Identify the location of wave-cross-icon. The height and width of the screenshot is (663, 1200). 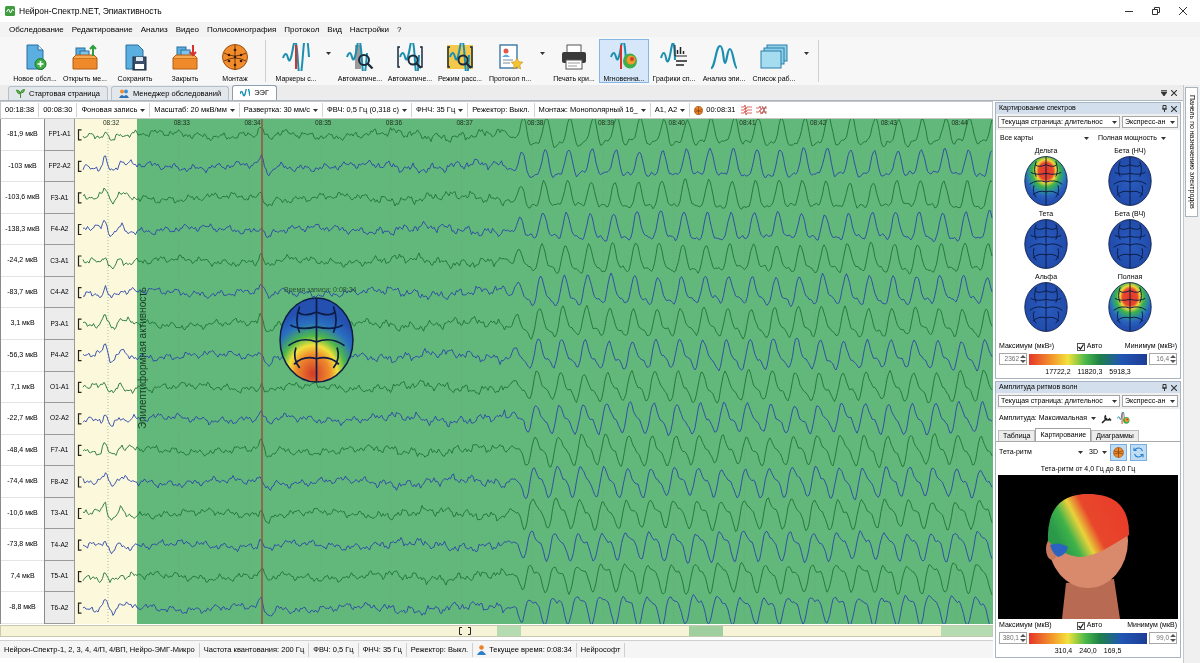
(762, 110).